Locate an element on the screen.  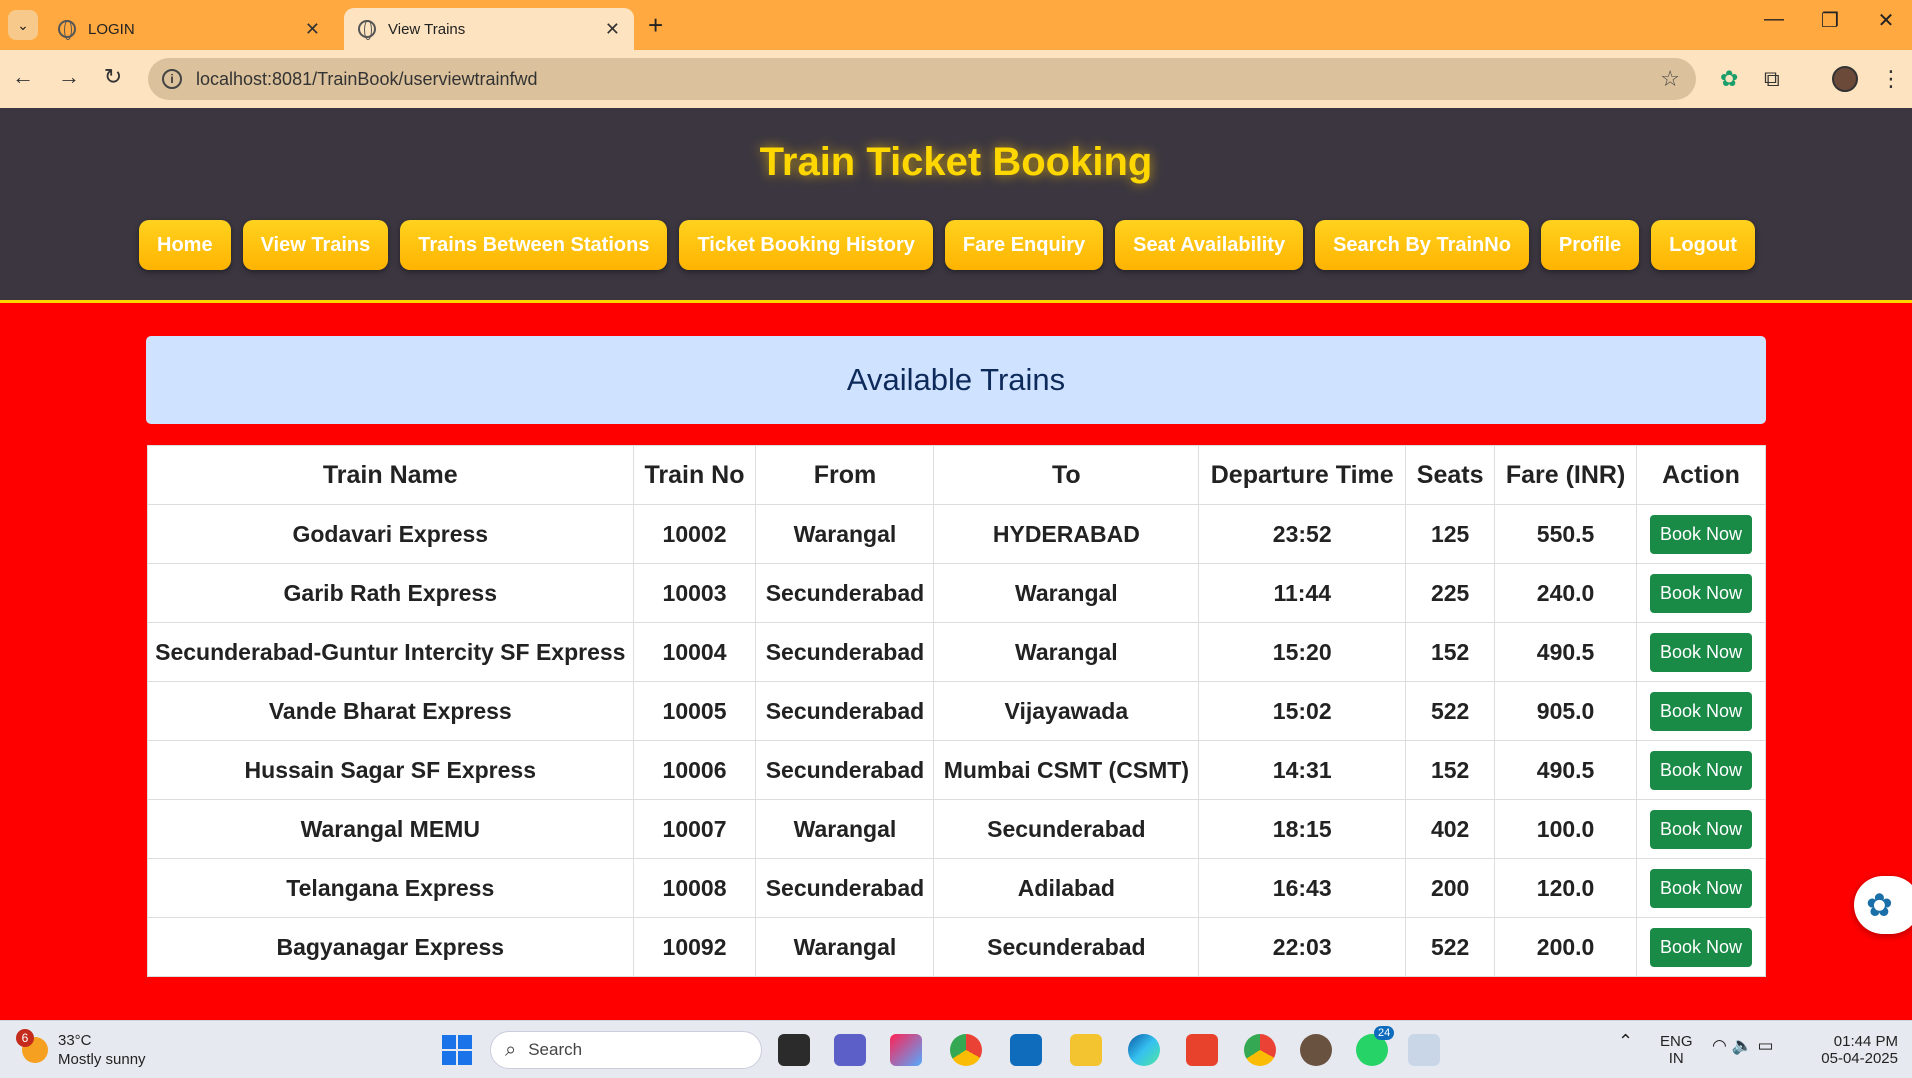
whatsapp-badge: 24 is located at coordinates (1384, 1033).